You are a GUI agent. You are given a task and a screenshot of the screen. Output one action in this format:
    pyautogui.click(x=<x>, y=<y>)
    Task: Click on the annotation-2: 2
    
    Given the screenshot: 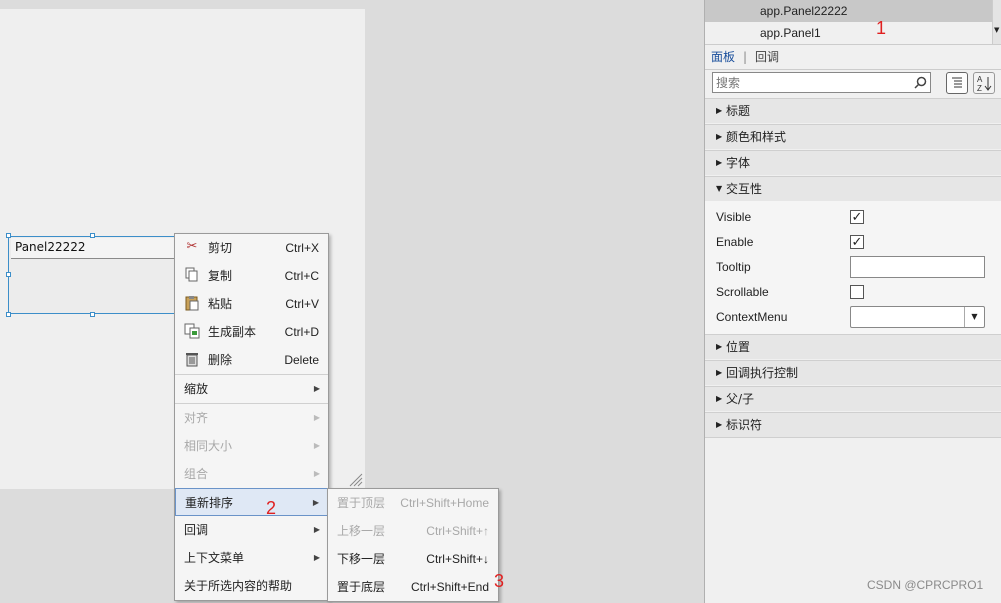 What is the action you would take?
    pyautogui.click(x=271, y=508)
    